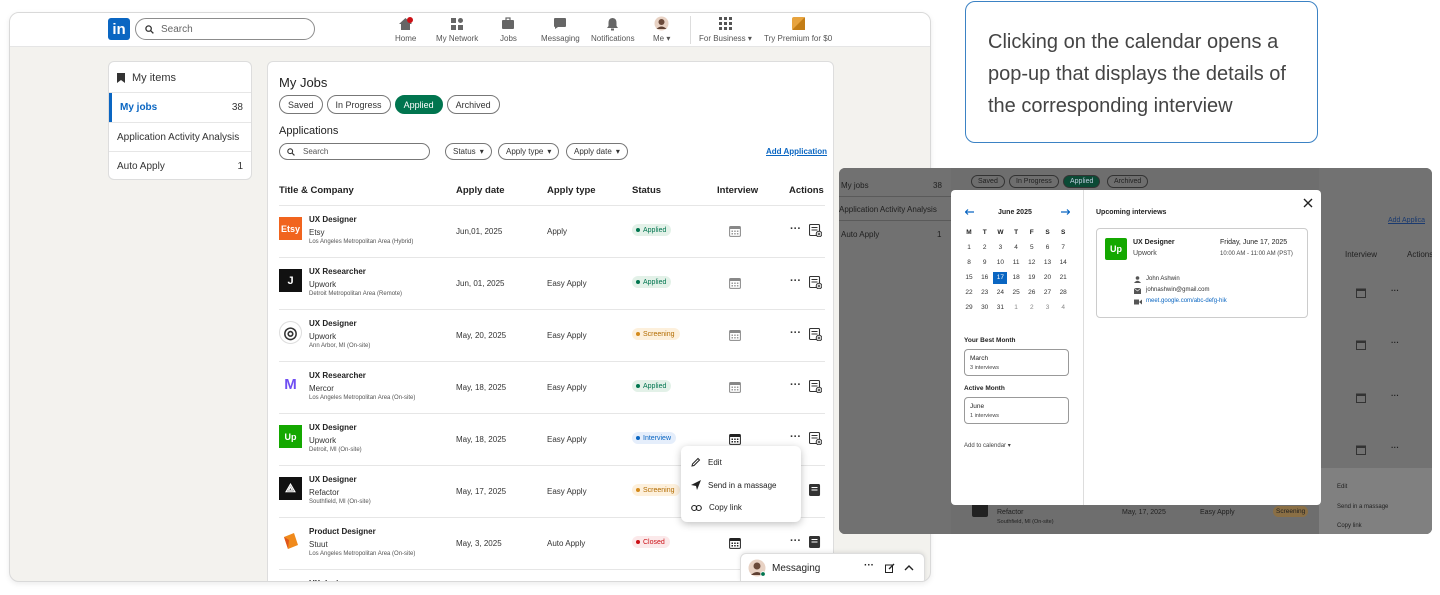 The image size is (1440, 595). Describe the element at coordinates (734, 485) in the screenshot. I see `menu-item-send-message: Send in a massage` at that location.